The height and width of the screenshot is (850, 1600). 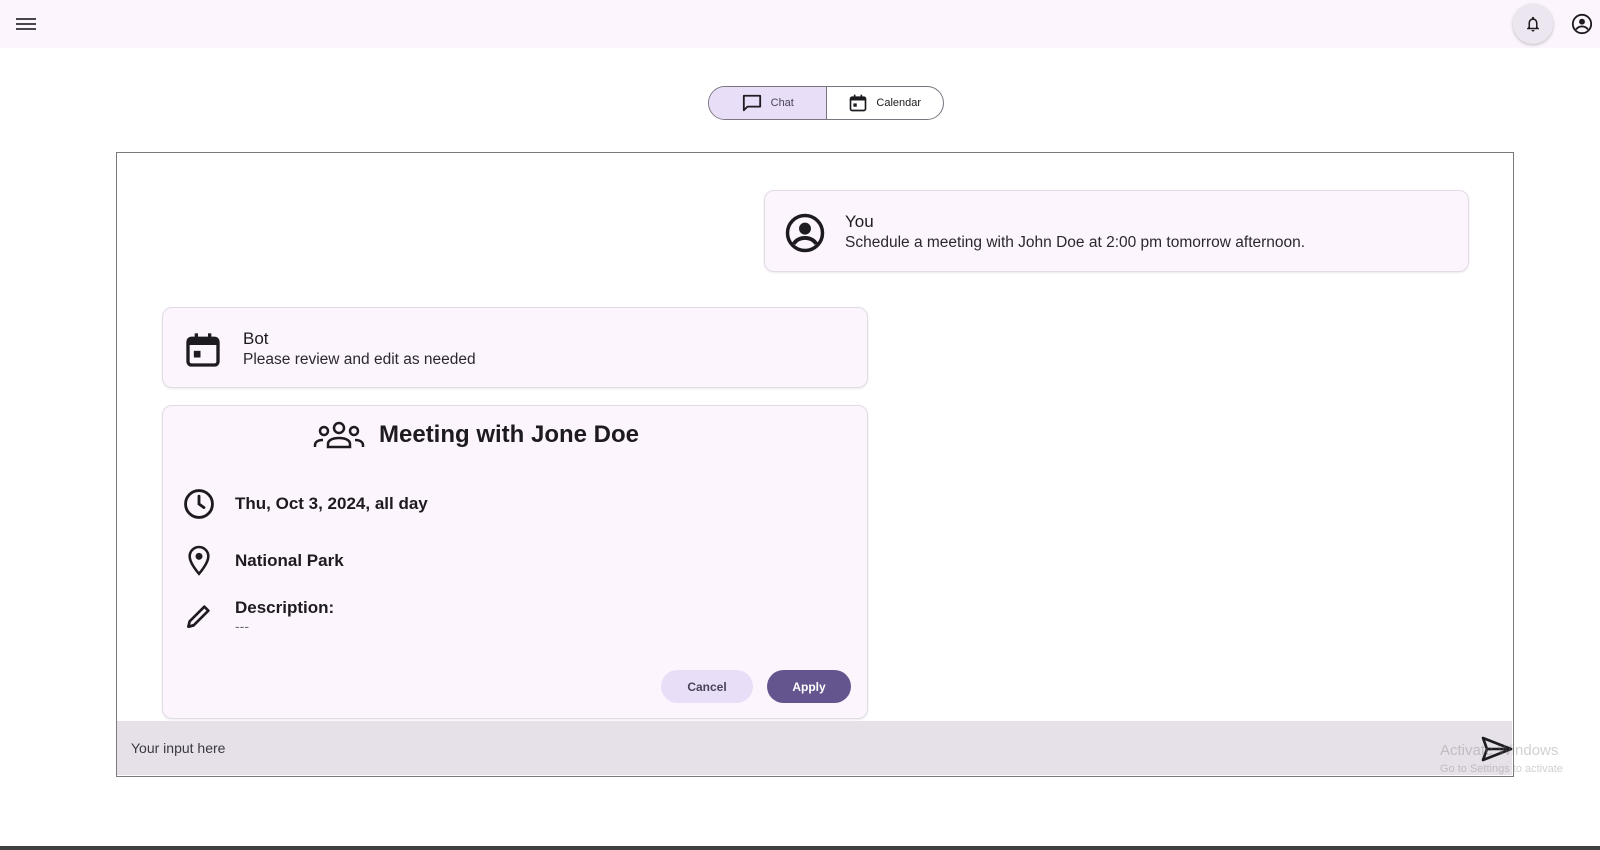 What do you see at coordinates (781, 748) in the screenshot?
I see `message-input` at bounding box center [781, 748].